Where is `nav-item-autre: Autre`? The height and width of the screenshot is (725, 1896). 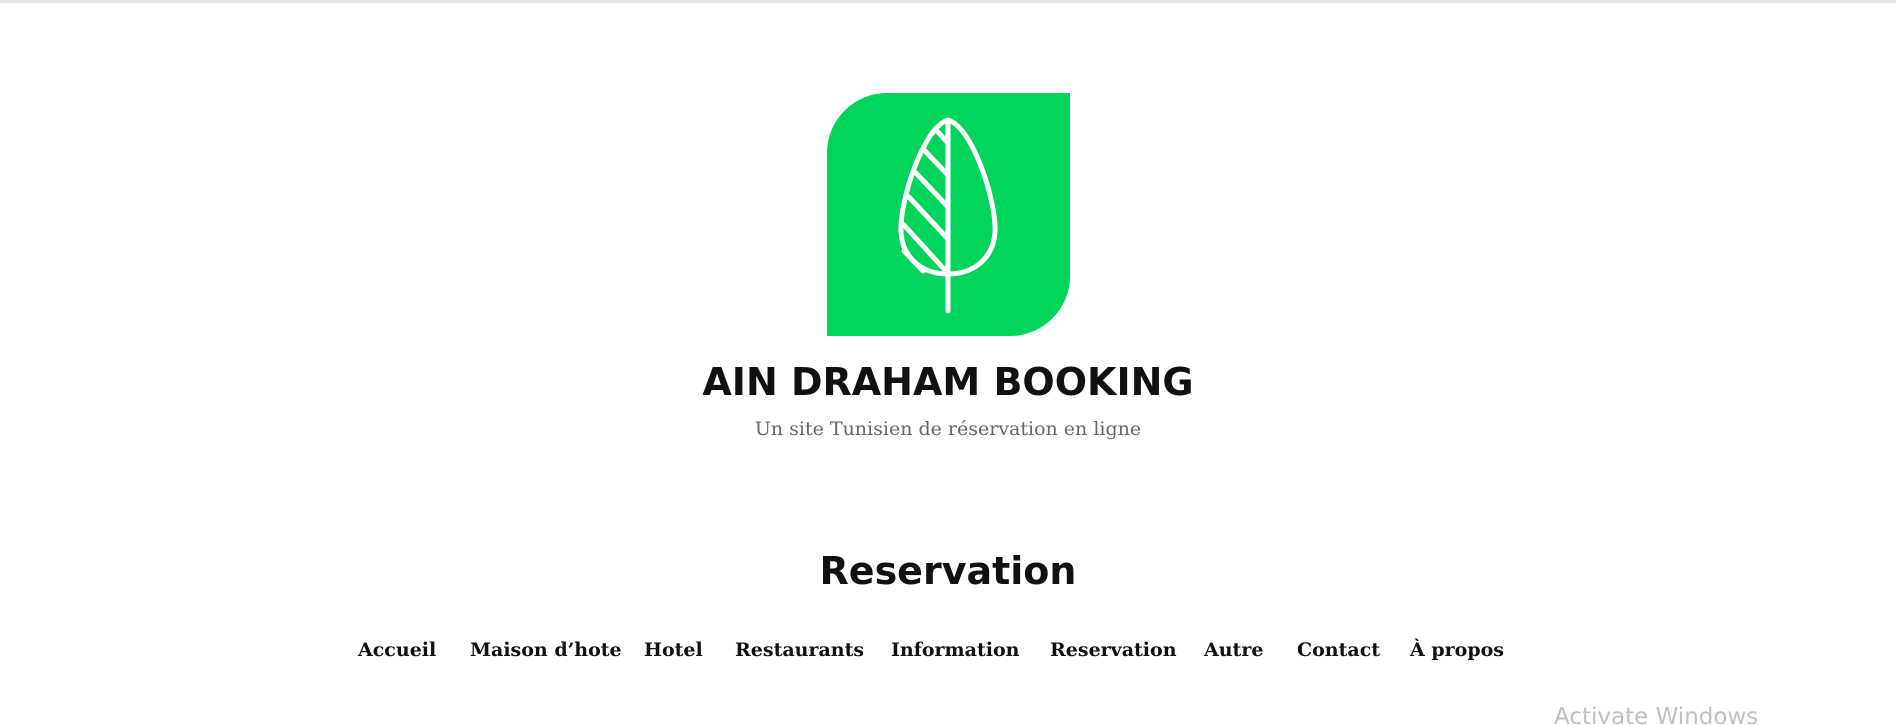 nav-item-autre: Autre is located at coordinates (1233, 650).